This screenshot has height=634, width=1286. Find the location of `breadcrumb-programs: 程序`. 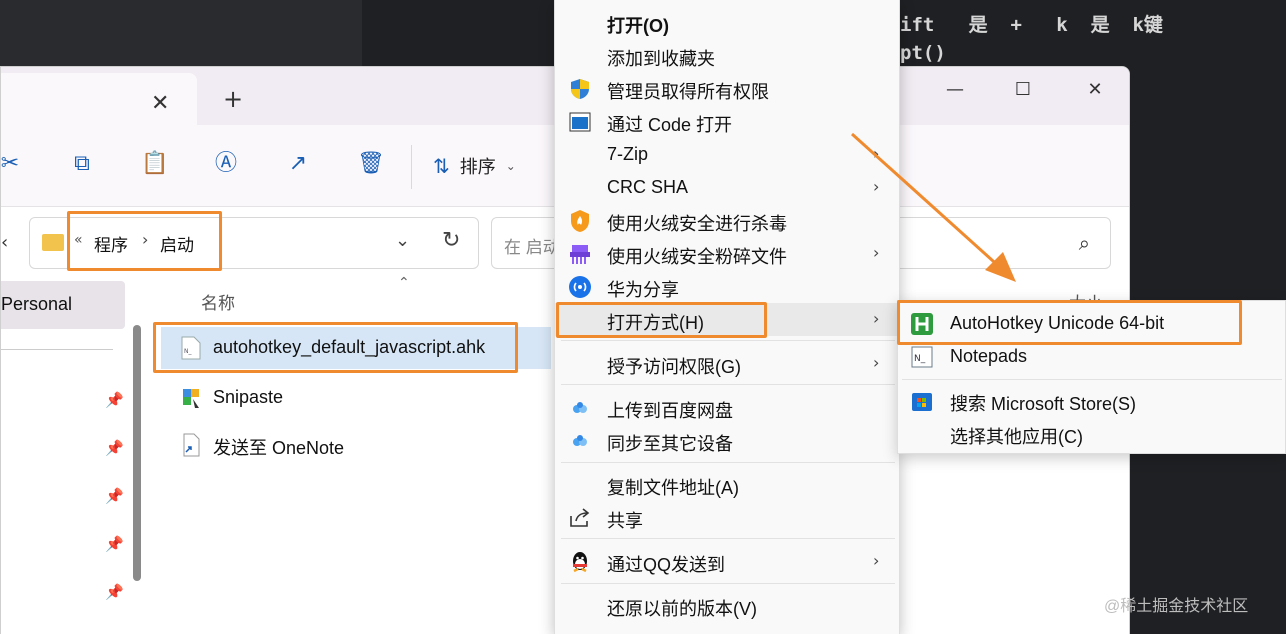

breadcrumb-programs: 程序 is located at coordinates (111, 243).